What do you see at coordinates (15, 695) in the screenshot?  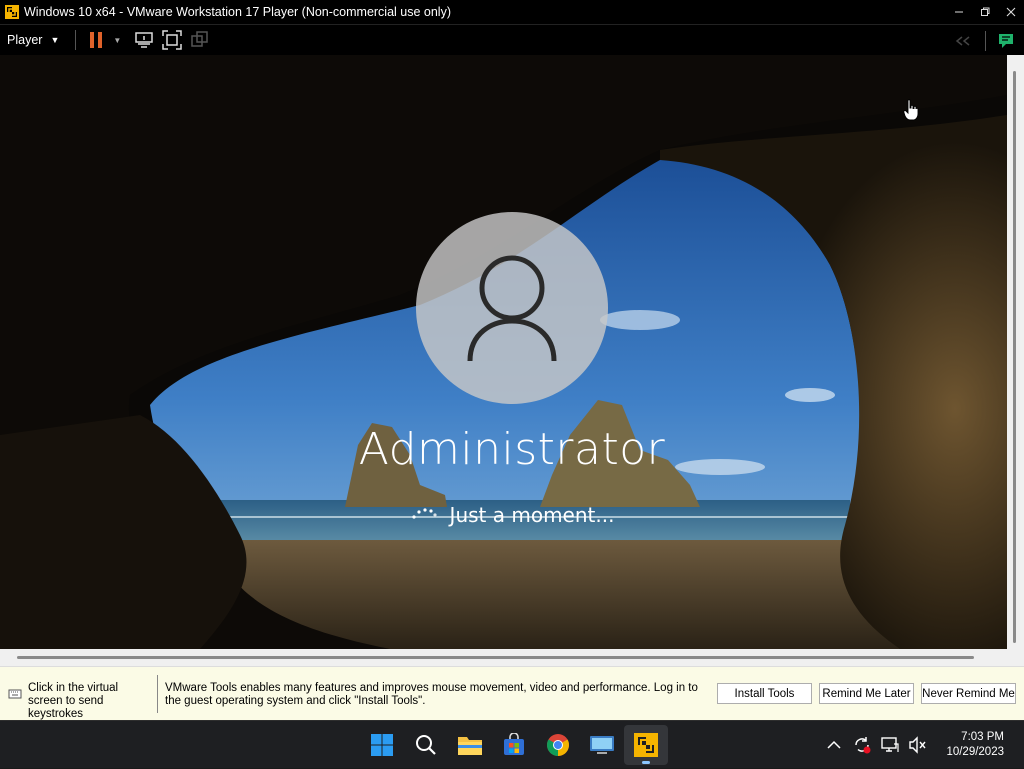 I see `keyboard-icon` at bounding box center [15, 695].